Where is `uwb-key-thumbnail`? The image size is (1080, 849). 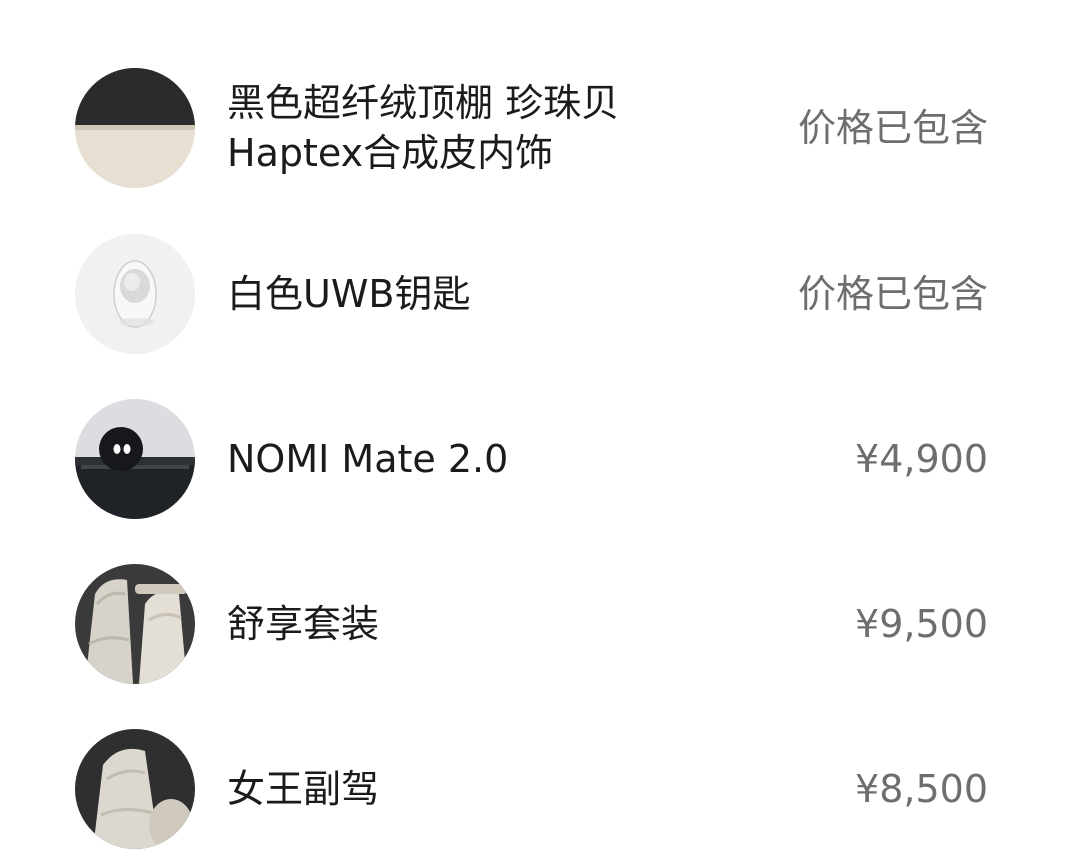
uwb-key-thumbnail is located at coordinates (135, 294).